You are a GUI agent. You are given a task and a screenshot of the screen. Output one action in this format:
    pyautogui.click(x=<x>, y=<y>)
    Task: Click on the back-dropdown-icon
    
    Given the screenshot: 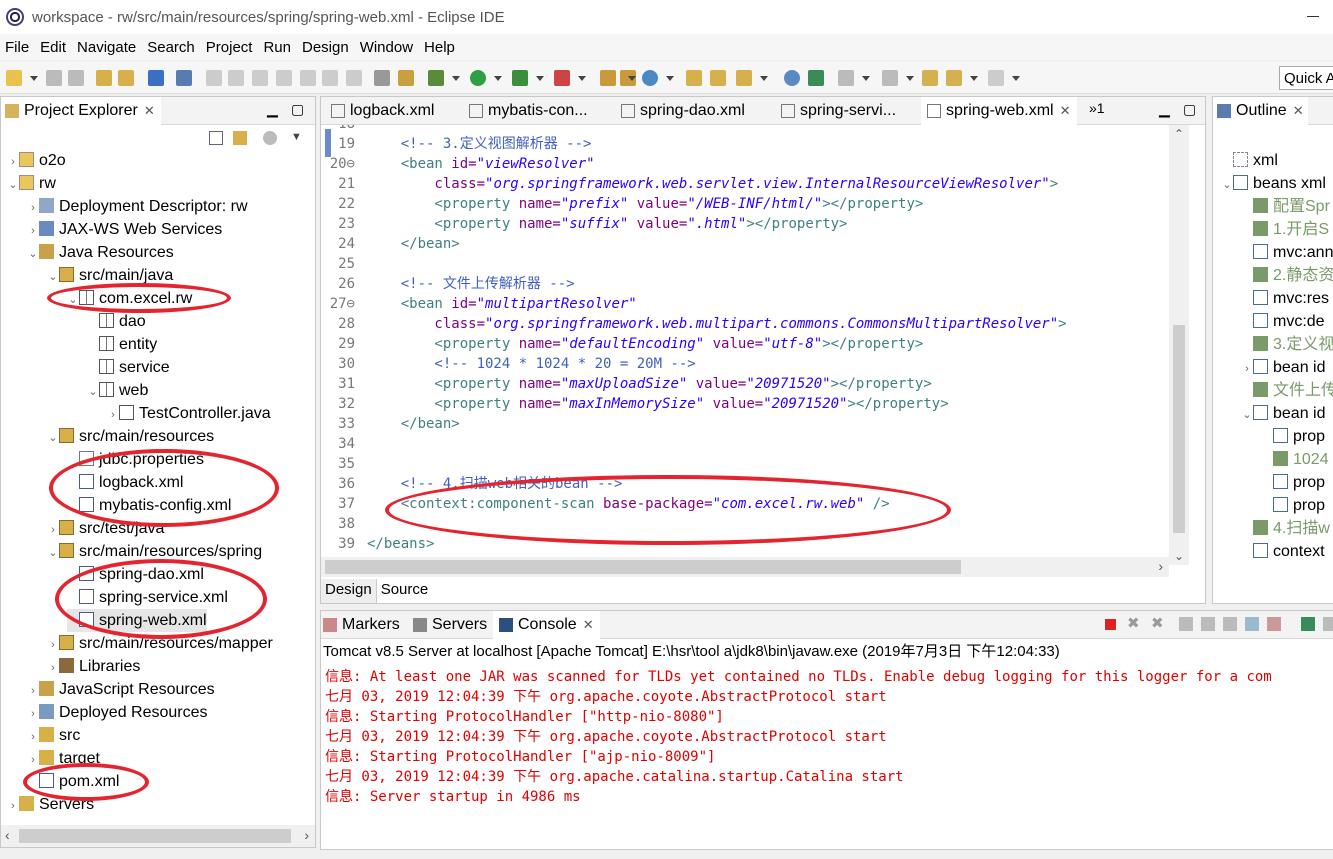 What is the action you would take?
    pyautogui.click(x=974, y=78)
    